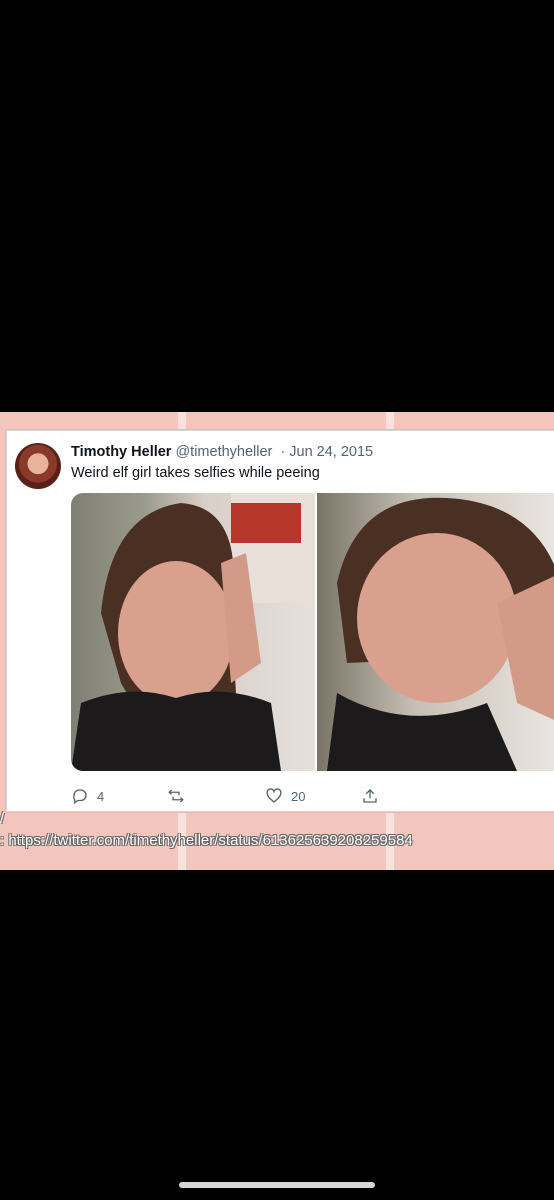 Image resolution: width=554 pixels, height=1200 pixels. I want to click on like-count: 20, so click(298, 796).